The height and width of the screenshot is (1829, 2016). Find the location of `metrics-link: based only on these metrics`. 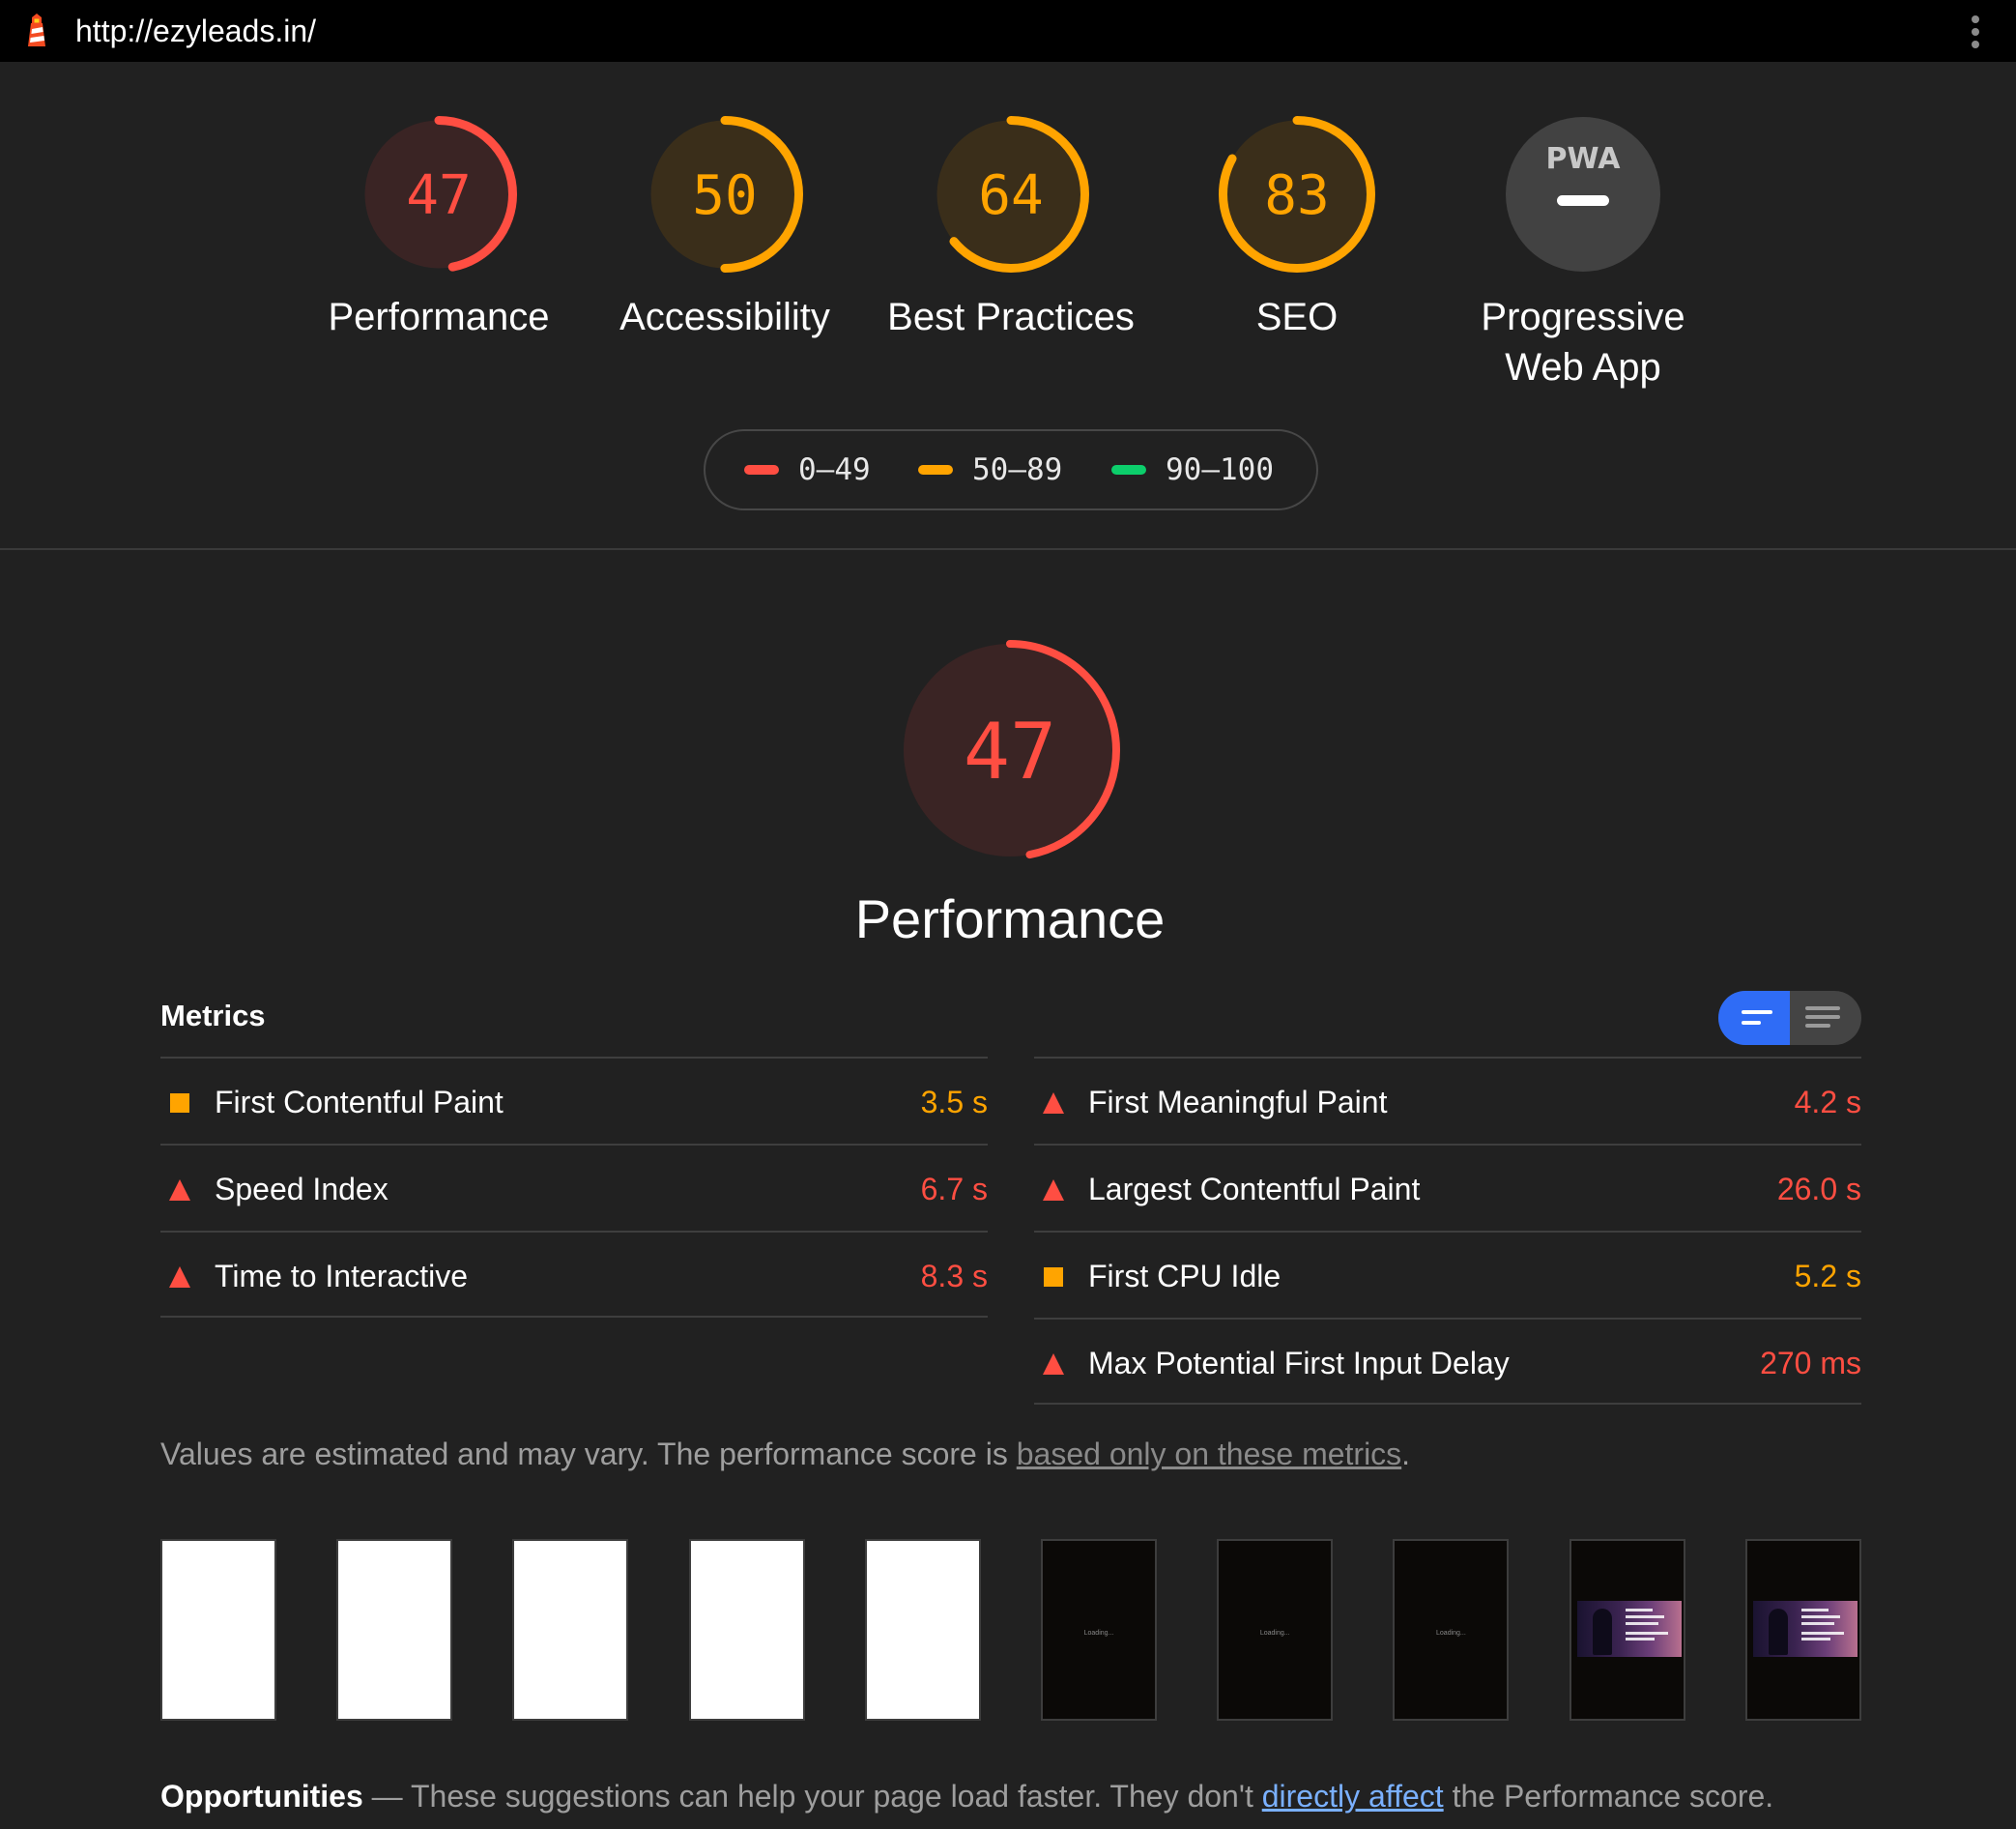

metrics-link: based only on these metrics is located at coordinates (1209, 1454).